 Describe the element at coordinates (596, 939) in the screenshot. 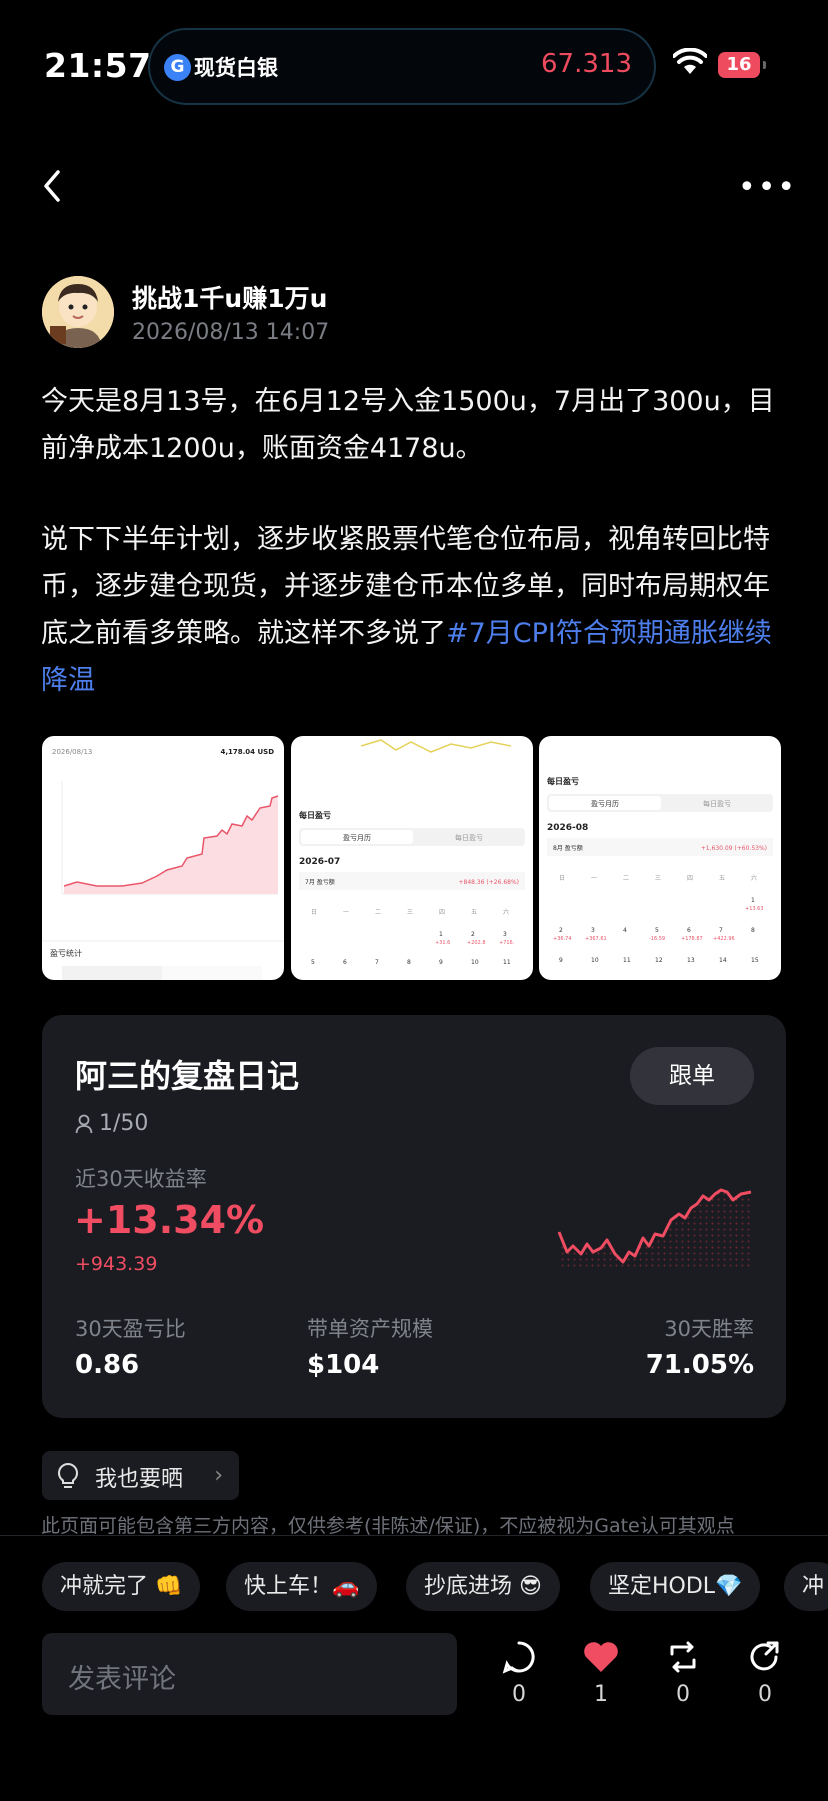

I see `svg-text: +367.61` at that location.